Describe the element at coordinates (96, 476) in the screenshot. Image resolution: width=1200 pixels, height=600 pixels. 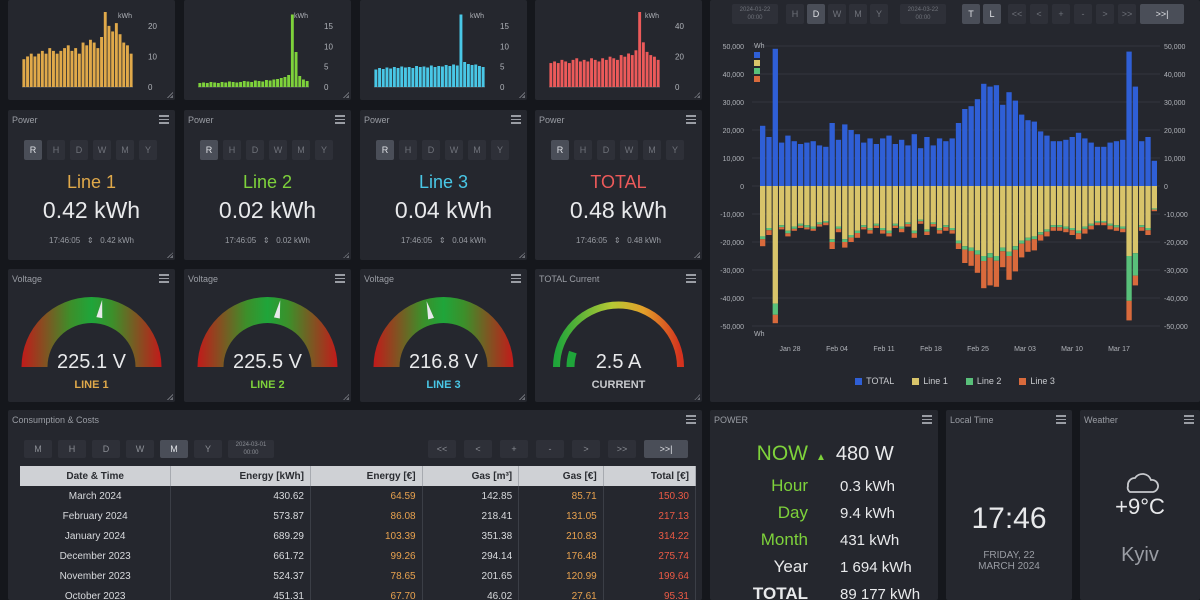
I see `column-header: Date & Time` at that location.